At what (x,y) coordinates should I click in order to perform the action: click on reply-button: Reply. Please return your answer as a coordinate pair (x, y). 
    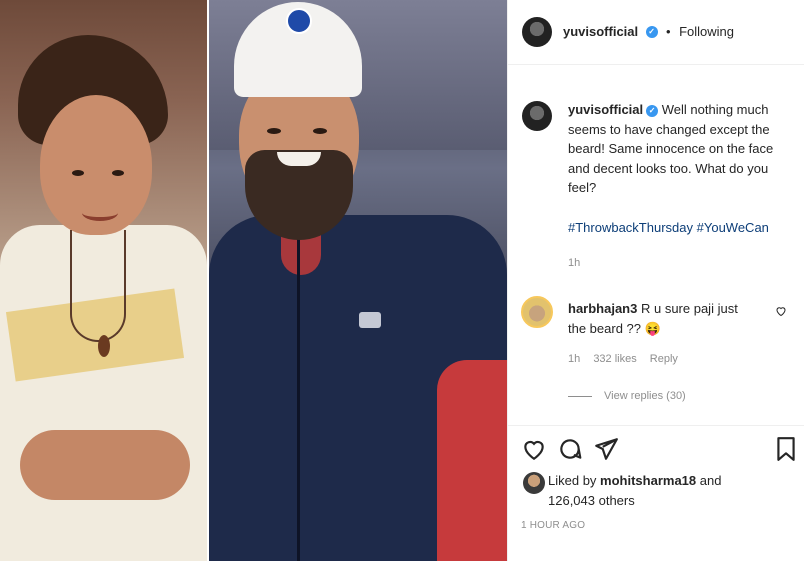
    Looking at the image, I should click on (664, 359).